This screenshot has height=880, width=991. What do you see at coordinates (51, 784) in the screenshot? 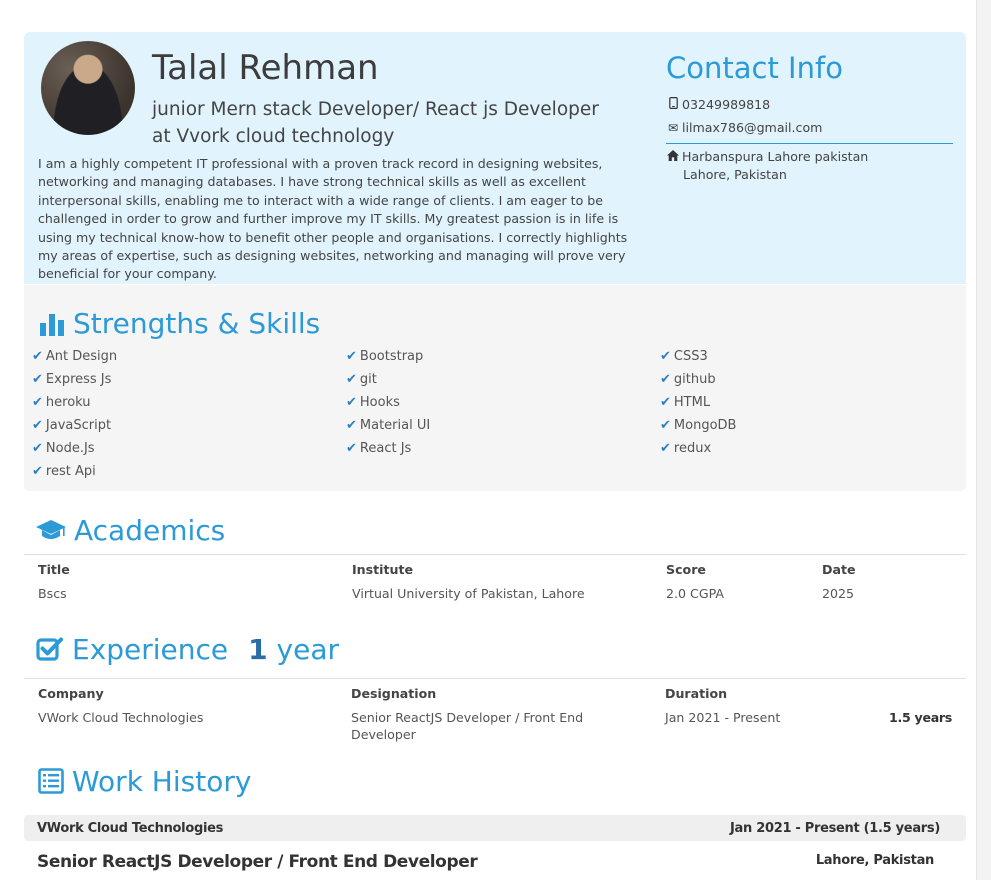
I see `list-icon` at bounding box center [51, 784].